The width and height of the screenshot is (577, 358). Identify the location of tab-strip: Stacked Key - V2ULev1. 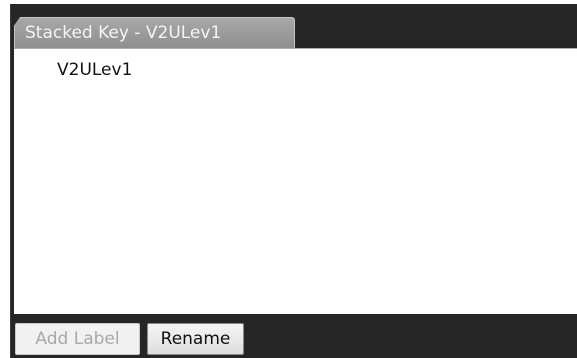
(294, 26).